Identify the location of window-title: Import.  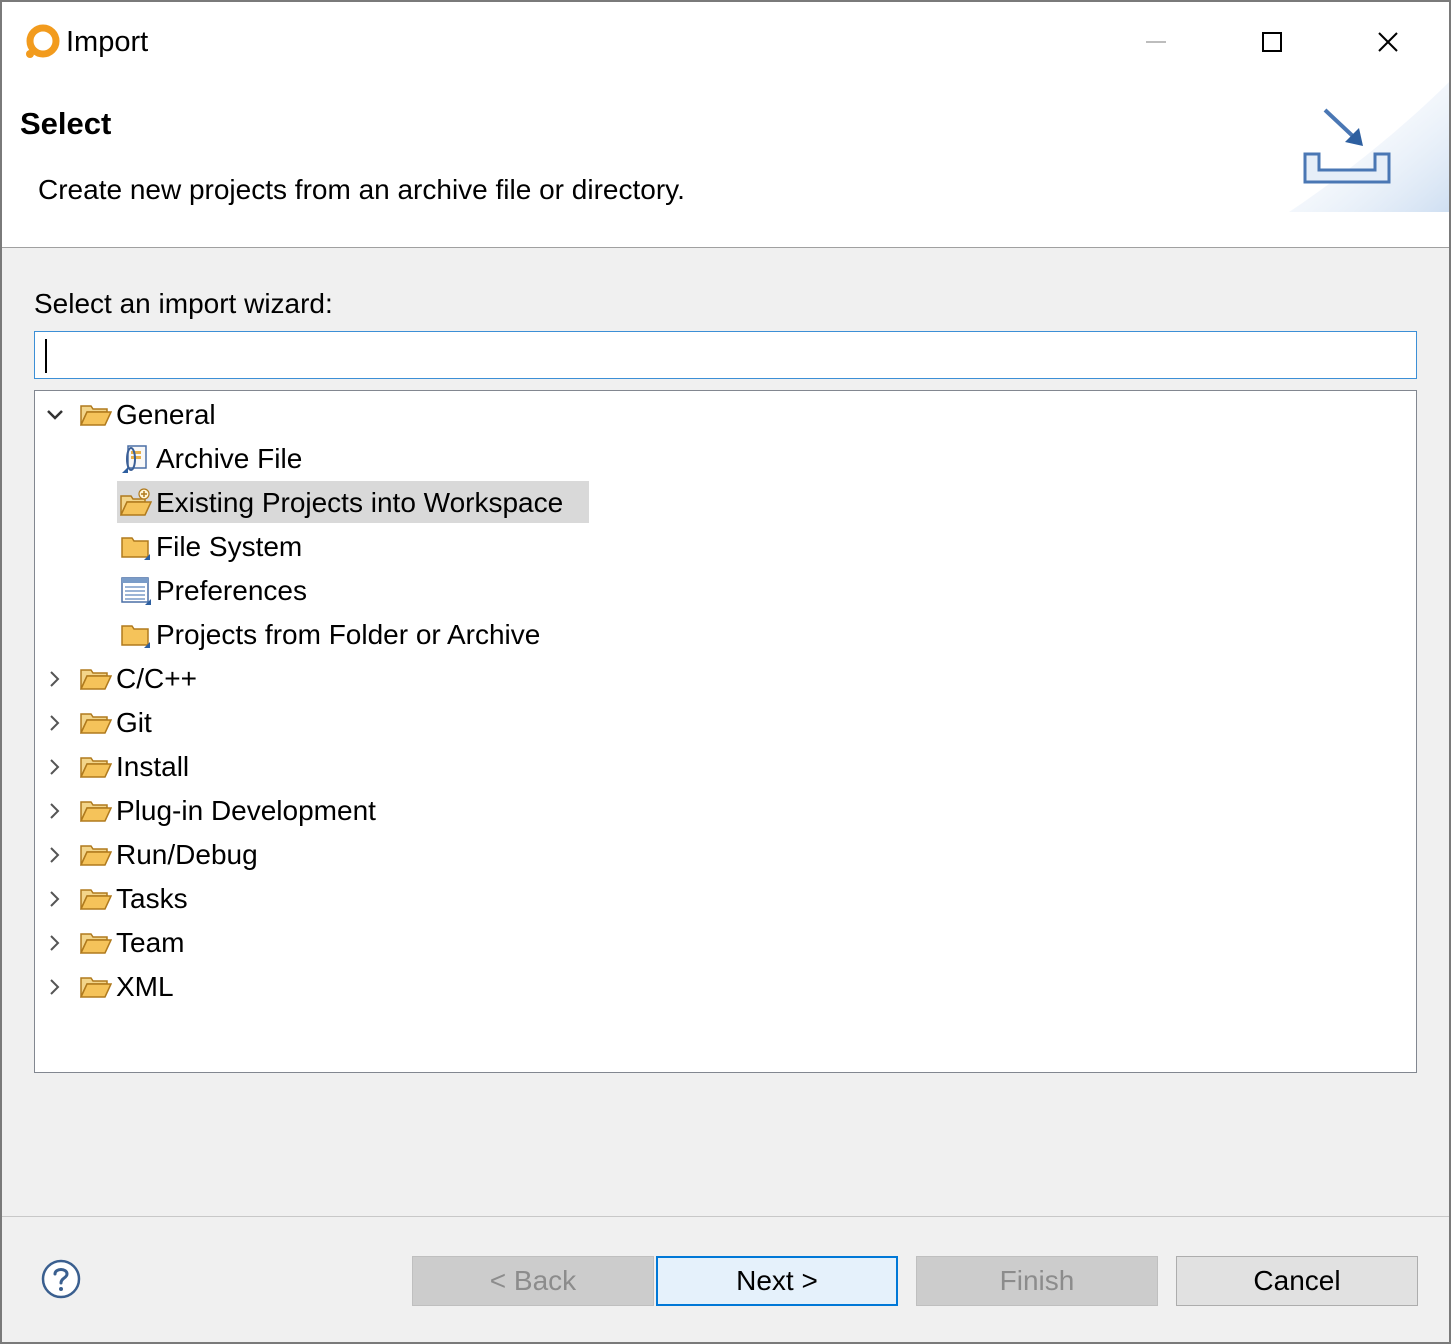
(107, 42).